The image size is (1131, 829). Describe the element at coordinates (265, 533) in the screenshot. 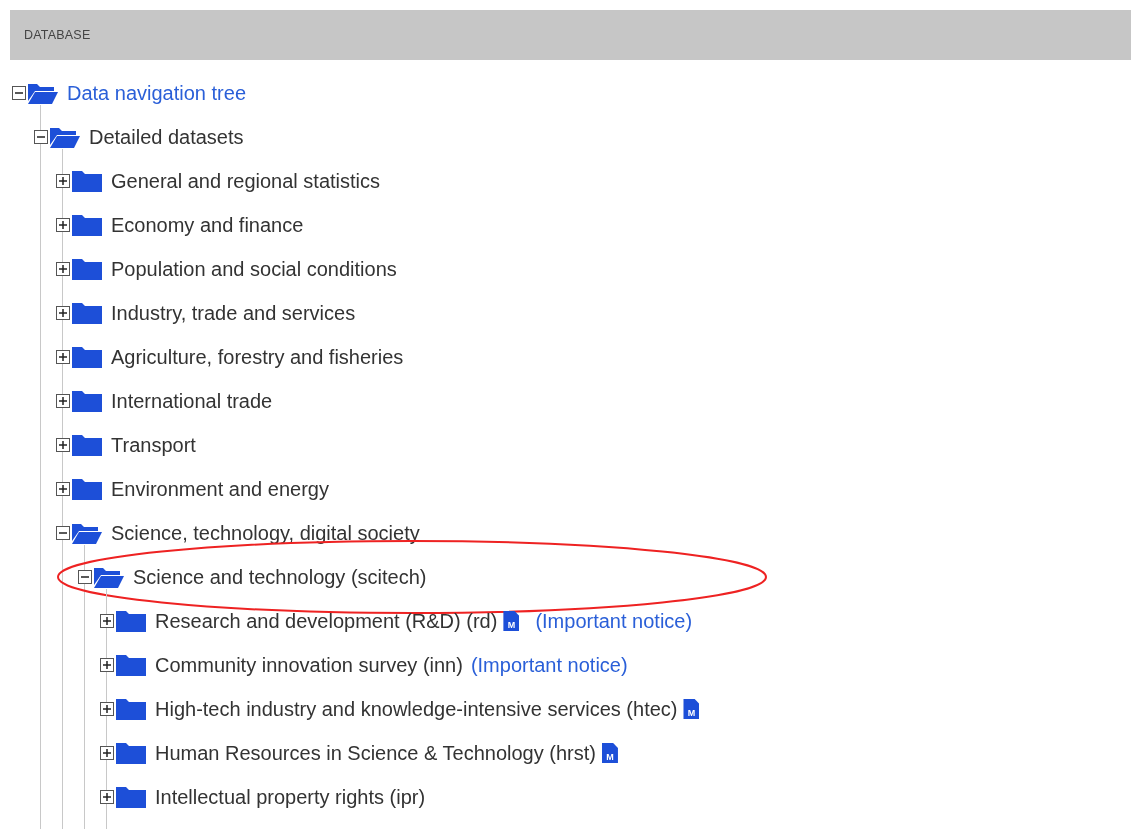

I see `tree-item: Science, technology, digital society` at that location.